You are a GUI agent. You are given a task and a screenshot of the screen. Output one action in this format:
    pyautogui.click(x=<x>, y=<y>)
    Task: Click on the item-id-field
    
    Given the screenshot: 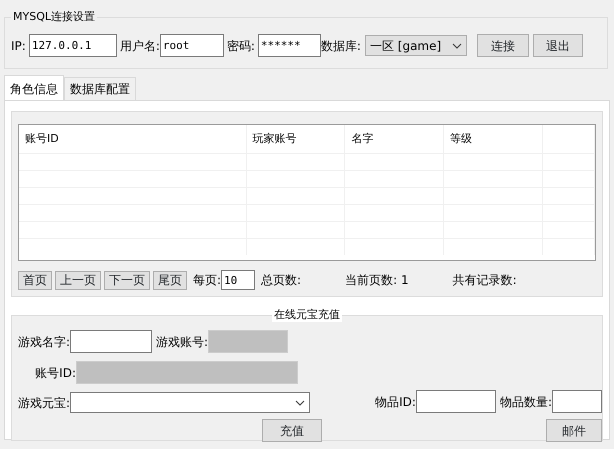 What is the action you would take?
    pyautogui.click(x=456, y=401)
    